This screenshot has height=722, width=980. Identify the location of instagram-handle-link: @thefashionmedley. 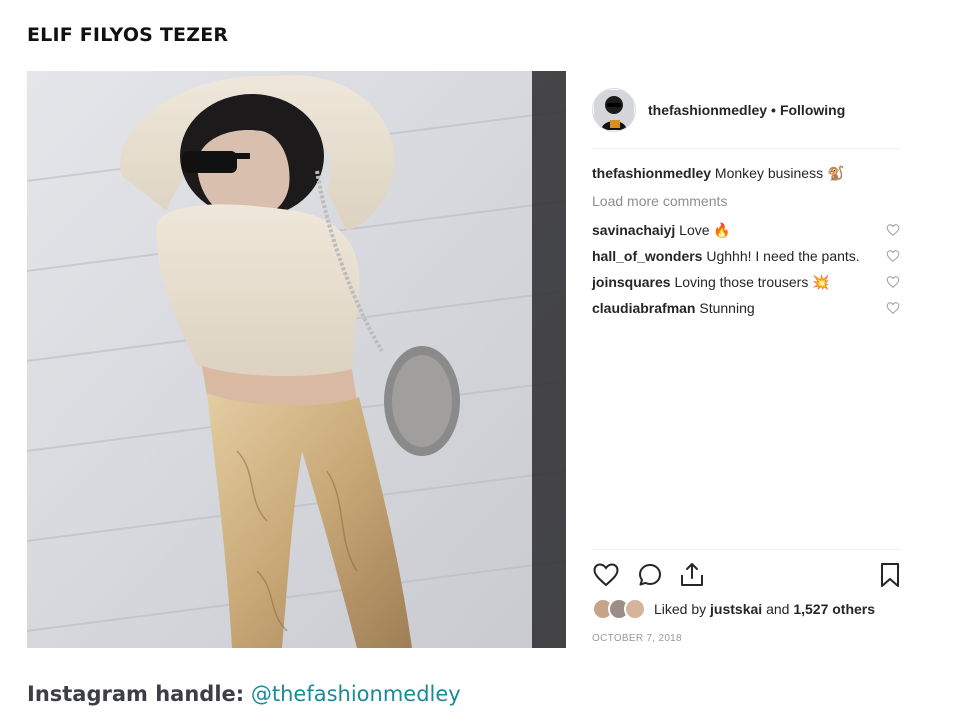
(356, 694).